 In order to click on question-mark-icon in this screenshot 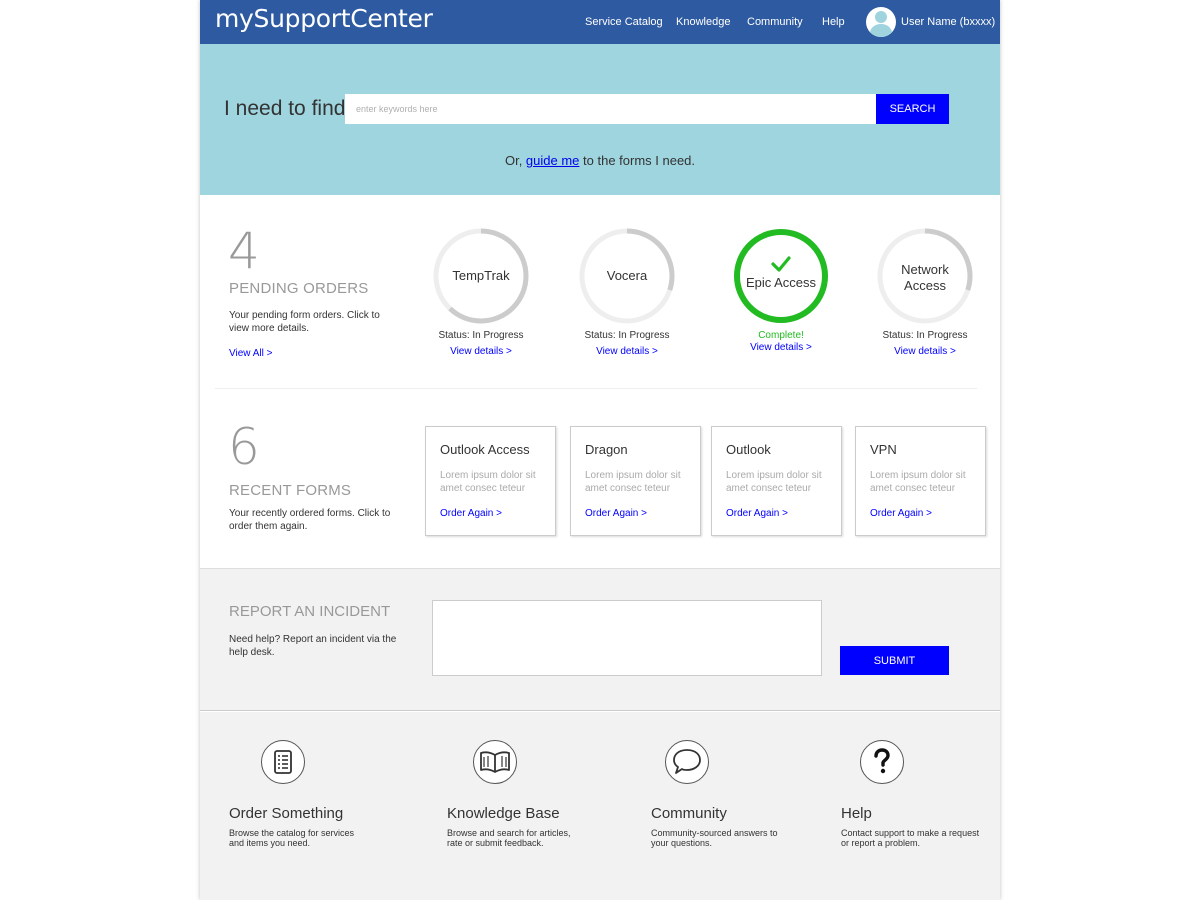, I will do `click(882, 762)`.